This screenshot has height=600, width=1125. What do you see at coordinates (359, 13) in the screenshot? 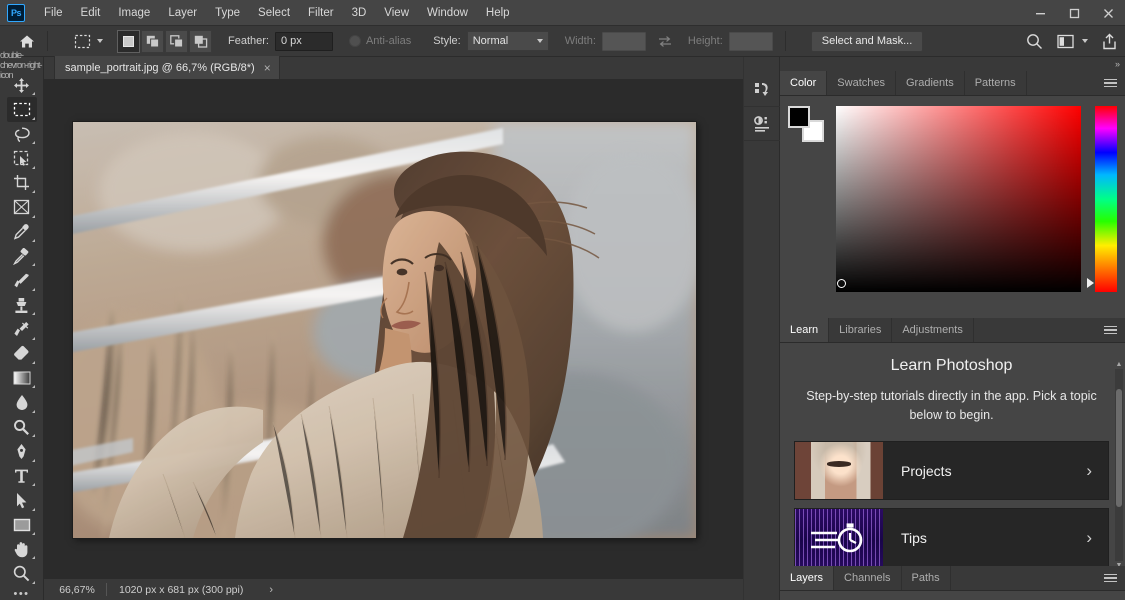
I see `menu-3d: 3D` at bounding box center [359, 13].